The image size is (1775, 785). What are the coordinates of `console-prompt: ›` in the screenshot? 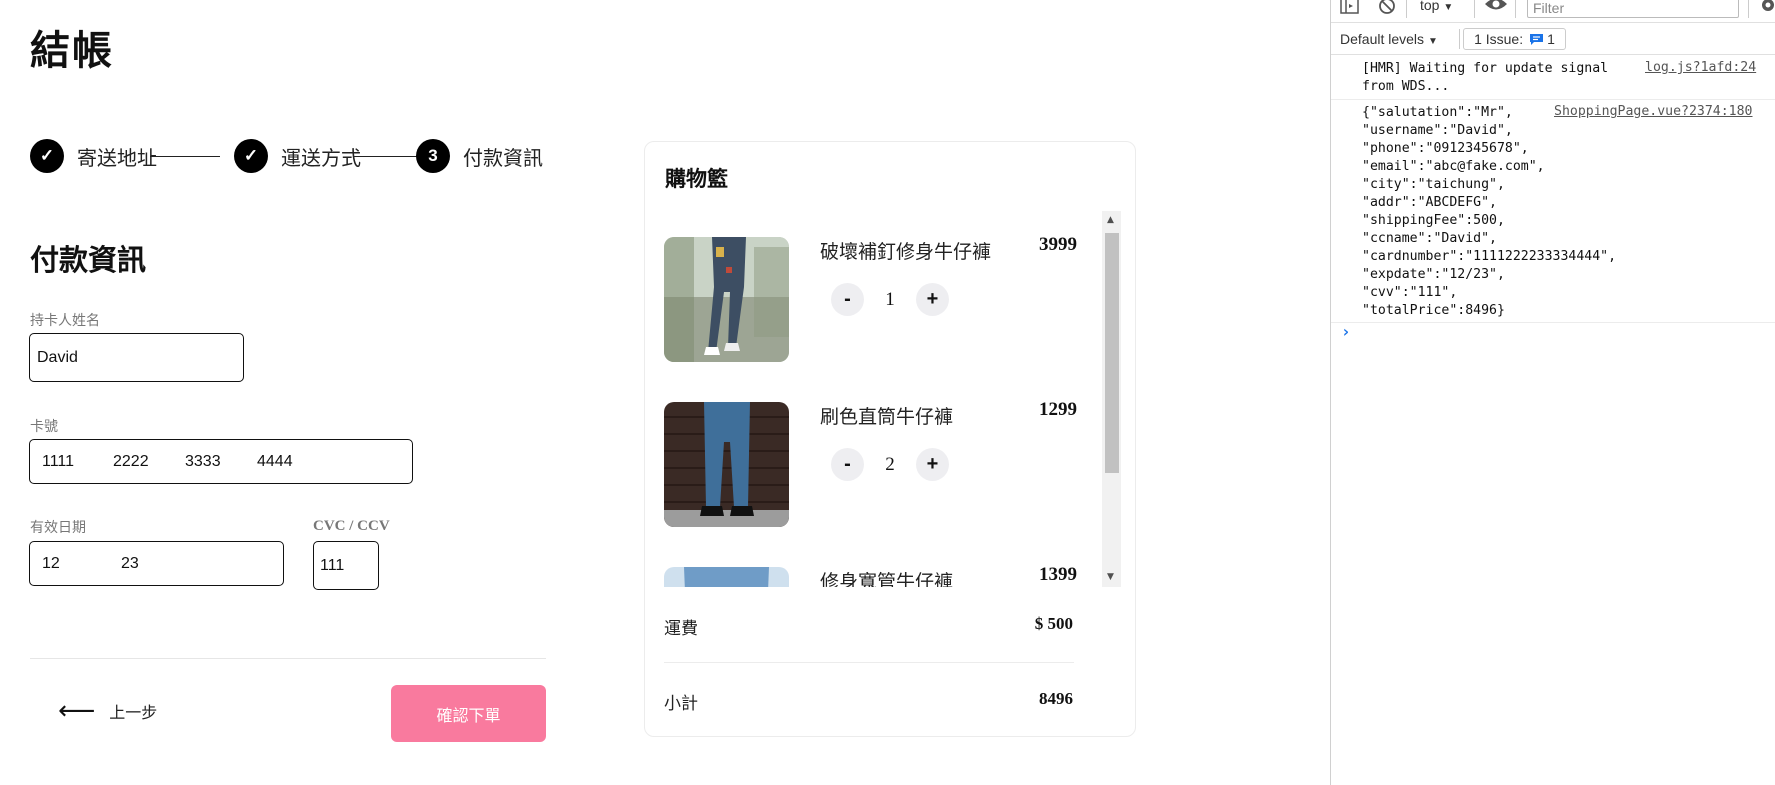 It's located at (1346, 331).